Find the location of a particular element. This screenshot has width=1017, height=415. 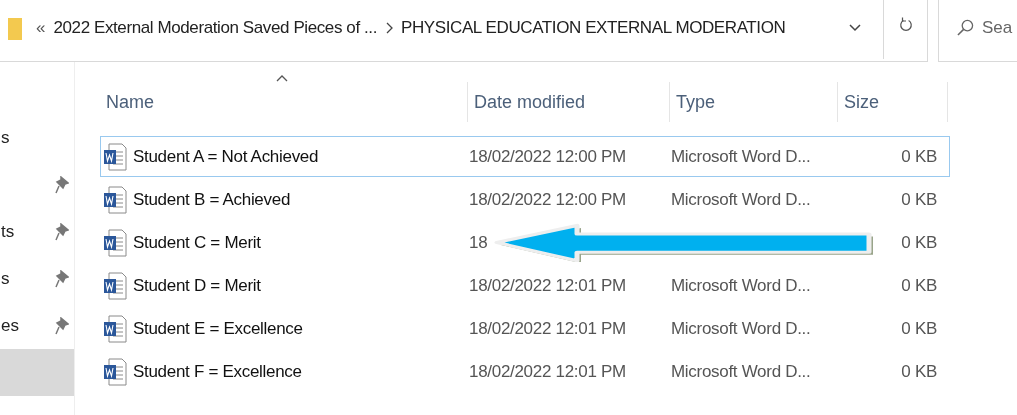

dropdown-chevron-icon is located at coordinates (855, 27).